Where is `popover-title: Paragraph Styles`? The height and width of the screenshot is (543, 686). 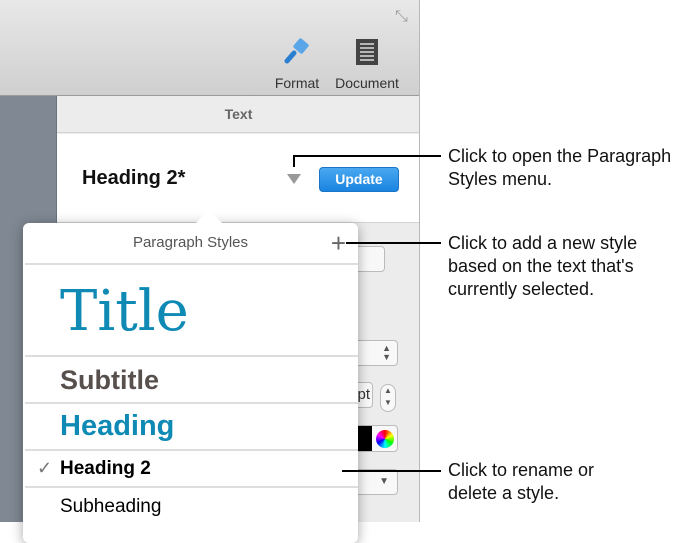
popover-title: Paragraph Styles is located at coordinates (190, 242).